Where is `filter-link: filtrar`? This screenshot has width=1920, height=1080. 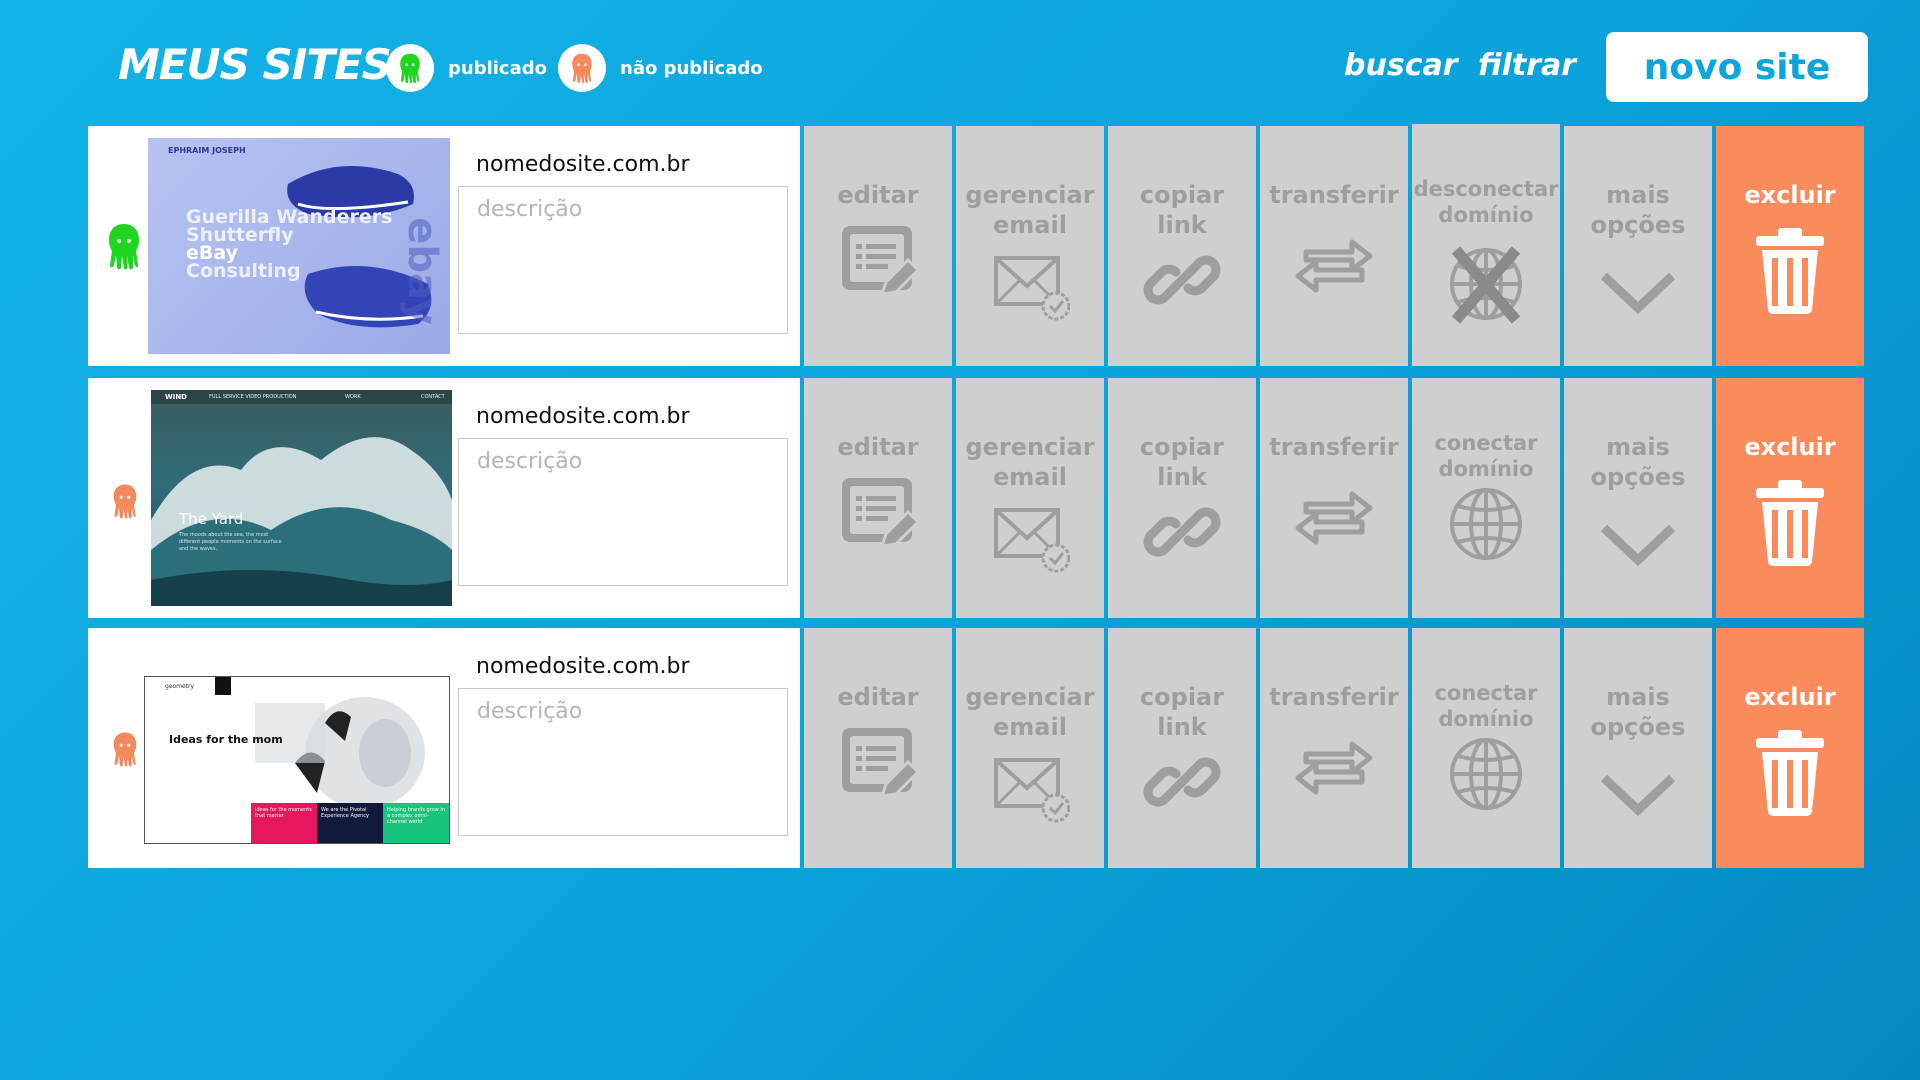
filter-link: filtrar is located at coordinates (1527, 65).